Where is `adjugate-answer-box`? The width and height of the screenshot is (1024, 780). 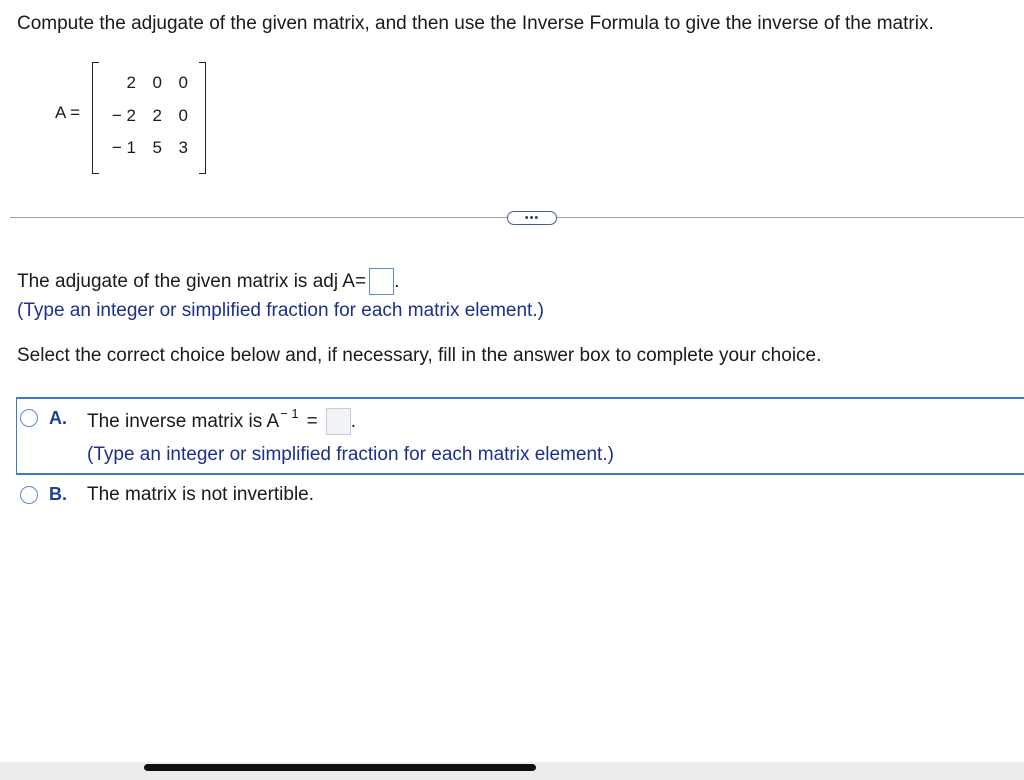 adjugate-answer-box is located at coordinates (382, 281).